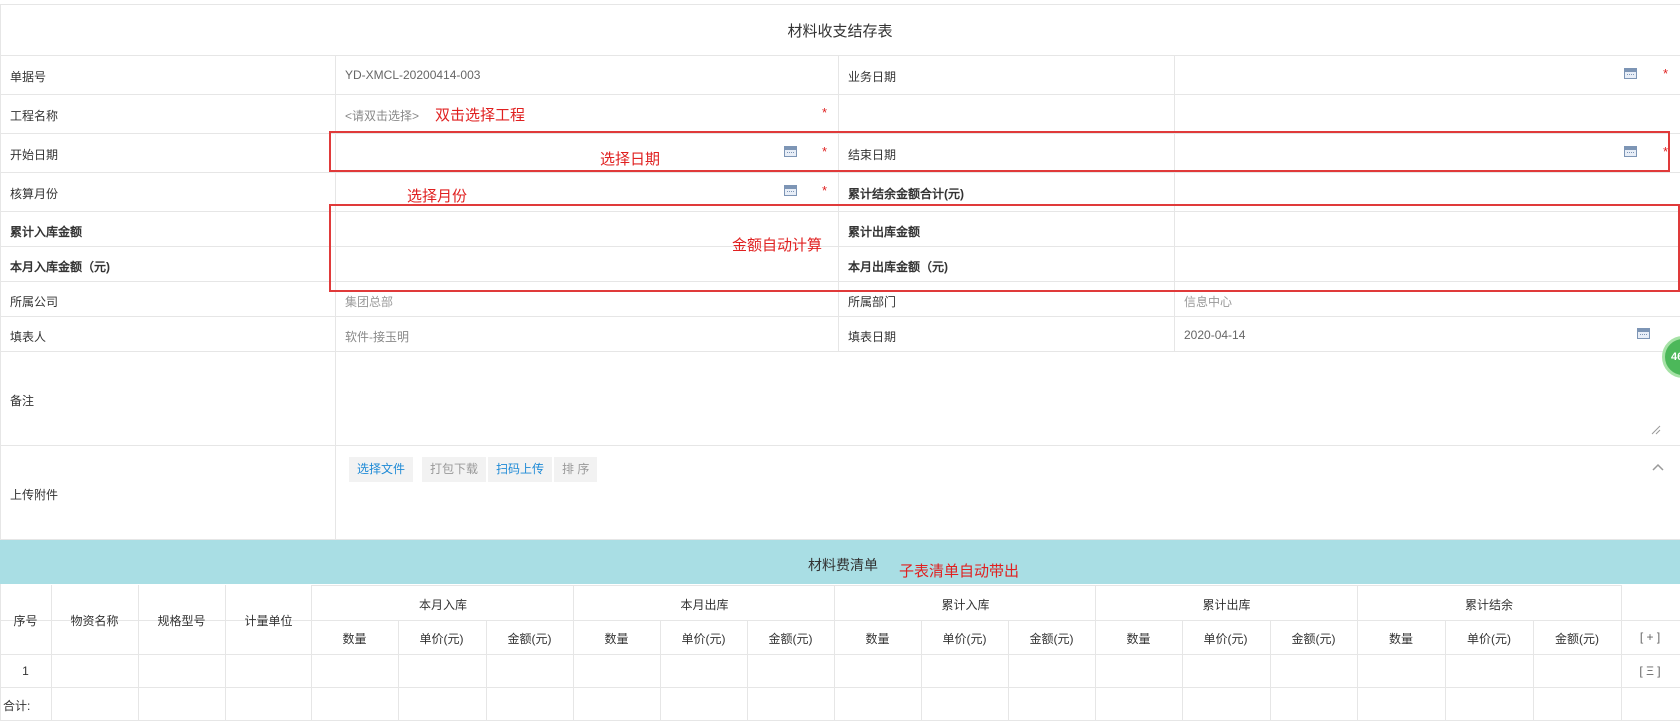 This screenshot has height=721, width=1680. I want to click on group-cum-out: 累计出库, so click(1226, 605).